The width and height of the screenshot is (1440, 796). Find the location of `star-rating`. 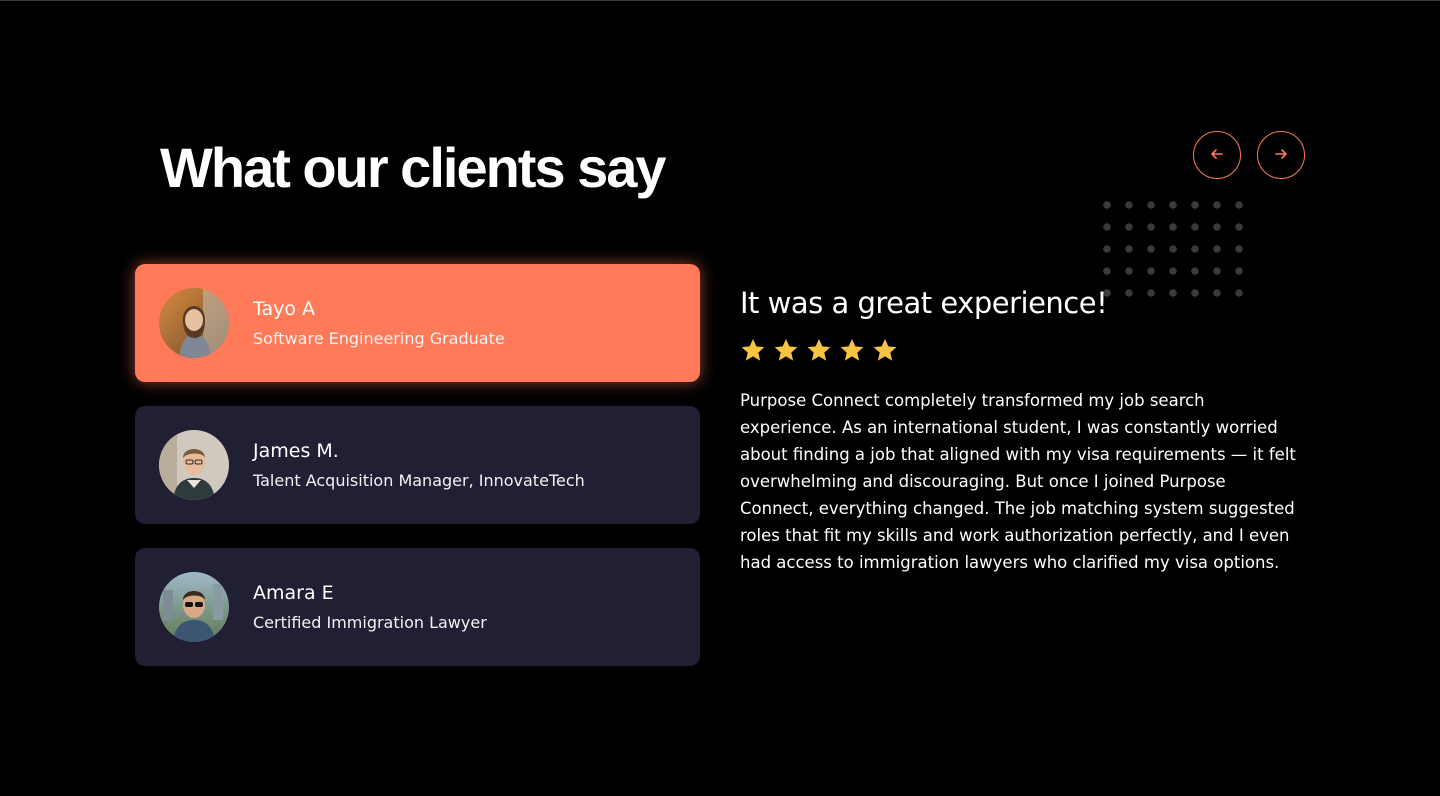

star-rating is located at coordinates (1020, 352).